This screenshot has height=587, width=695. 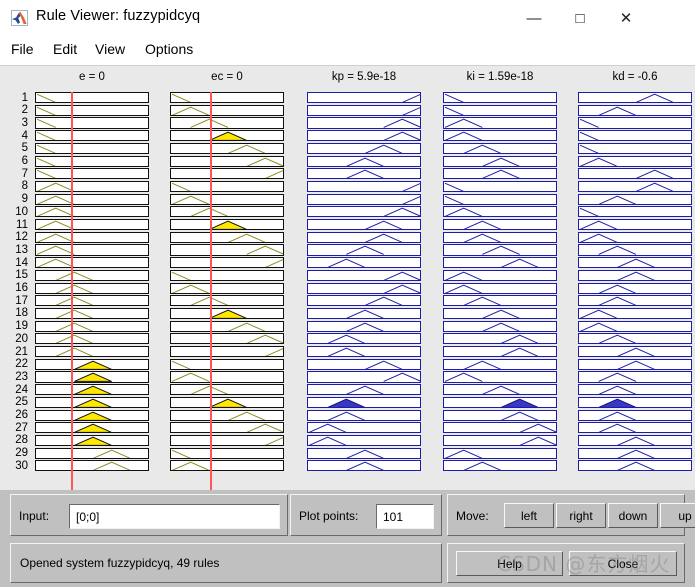 I want to click on rule-number: 10, so click(x=21, y=211).